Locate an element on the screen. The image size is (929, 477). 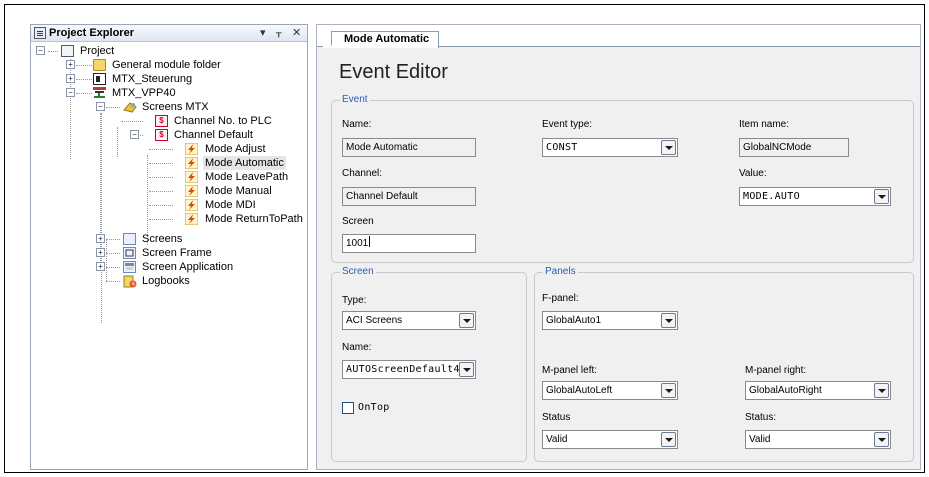
dropdown-arrow-icon: ▾ is located at coordinates (263, 32).